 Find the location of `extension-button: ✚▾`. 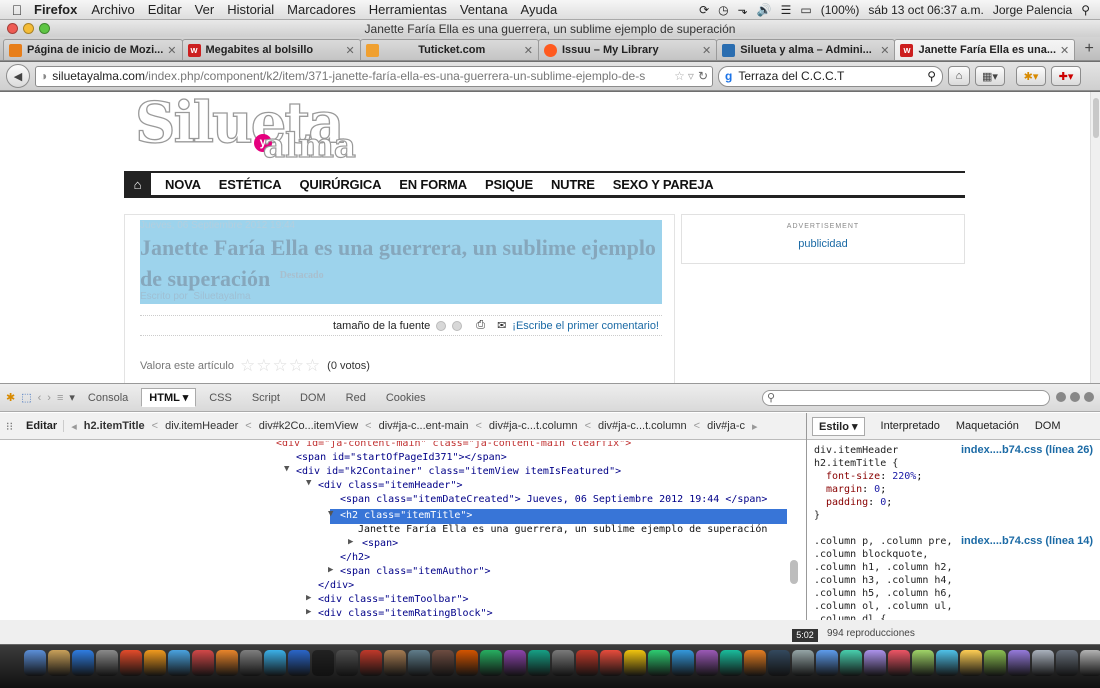

extension-button: ✚▾ is located at coordinates (1066, 76).